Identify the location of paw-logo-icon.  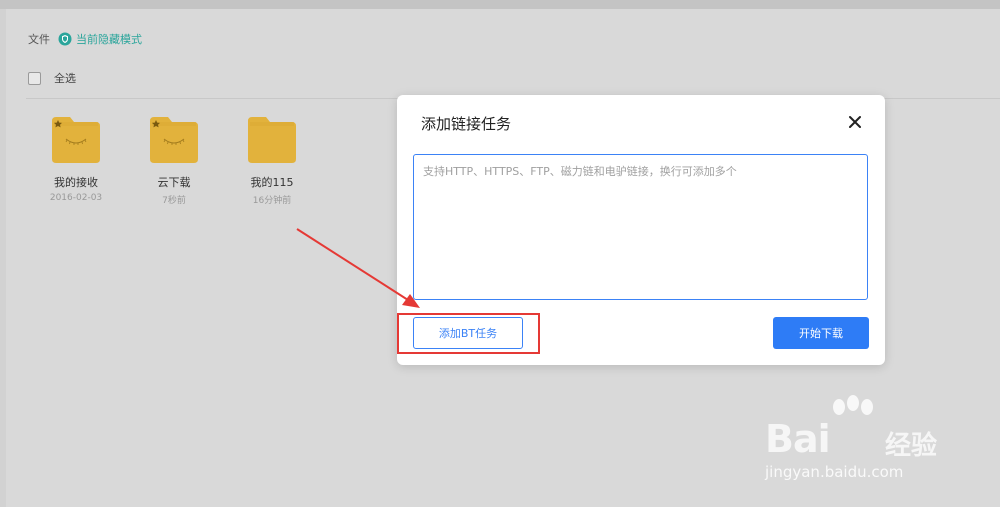
(853, 405).